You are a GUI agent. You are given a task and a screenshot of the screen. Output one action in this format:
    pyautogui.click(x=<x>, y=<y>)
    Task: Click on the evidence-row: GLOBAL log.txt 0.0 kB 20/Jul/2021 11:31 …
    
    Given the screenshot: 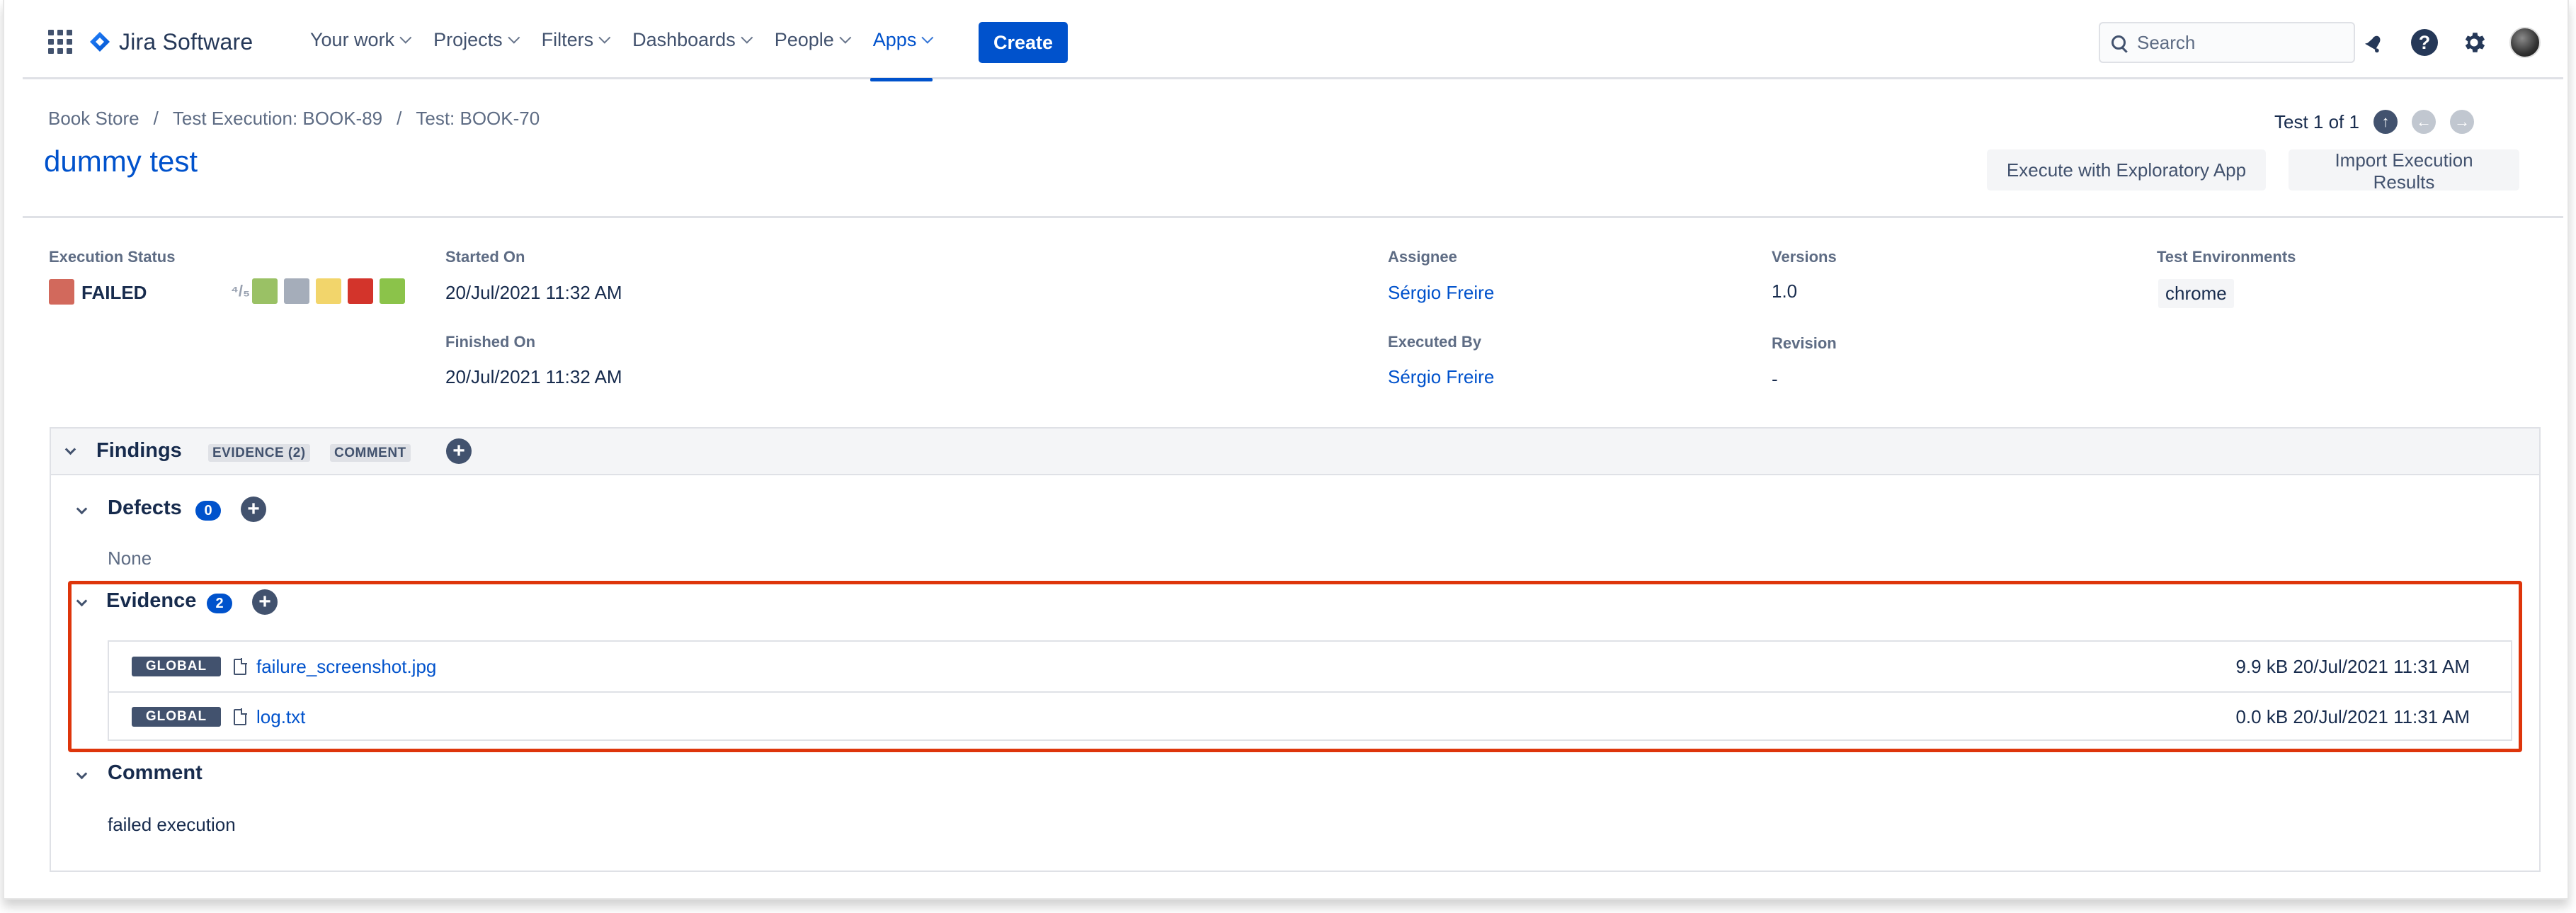 What is the action you would take?
    pyautogui.click(x=1310, y=716)
    